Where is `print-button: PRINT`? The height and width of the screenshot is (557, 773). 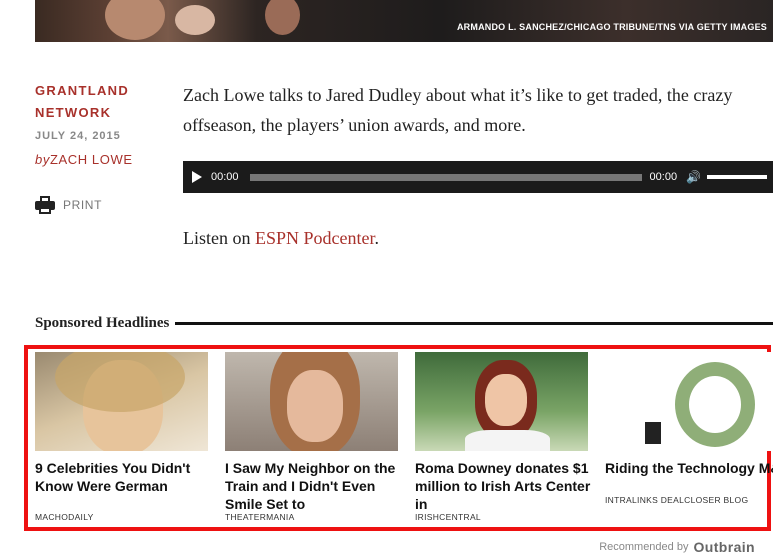 print-button: PRINT is located at coordinates (68, 205).